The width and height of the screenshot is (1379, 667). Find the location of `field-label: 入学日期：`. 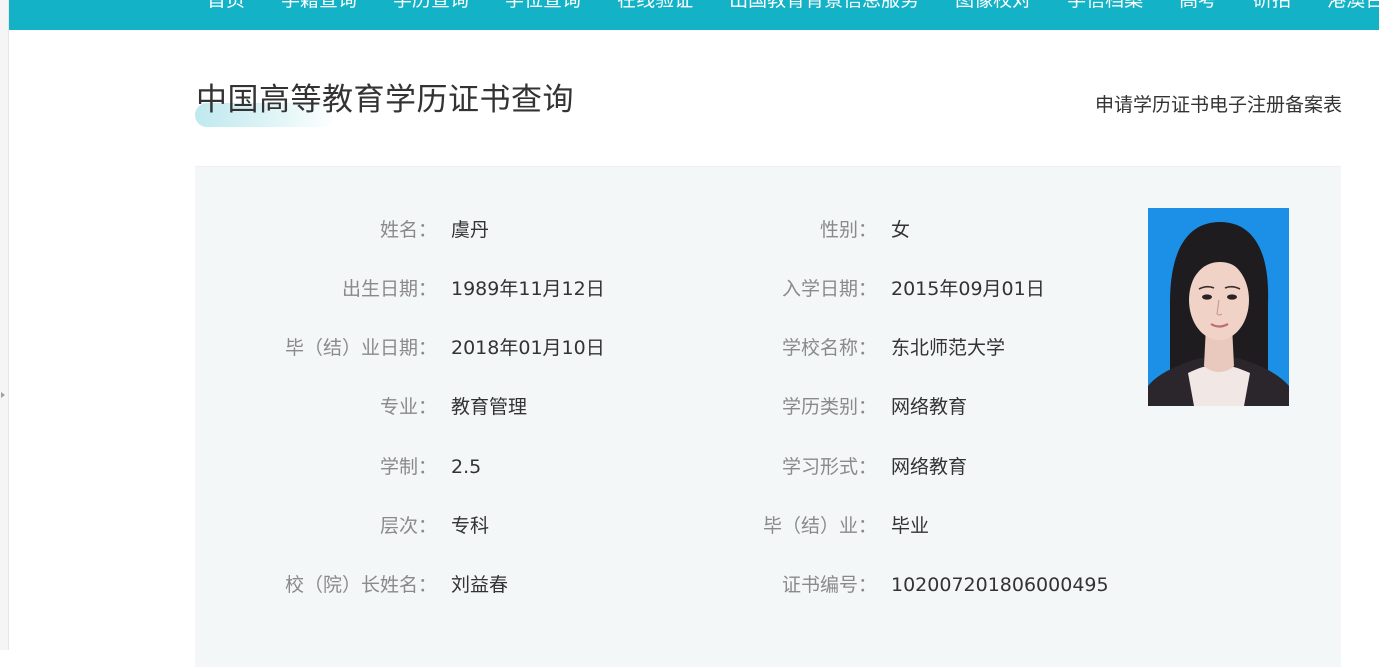

field-label: 入学日期： is located at coordinates (829, 289).